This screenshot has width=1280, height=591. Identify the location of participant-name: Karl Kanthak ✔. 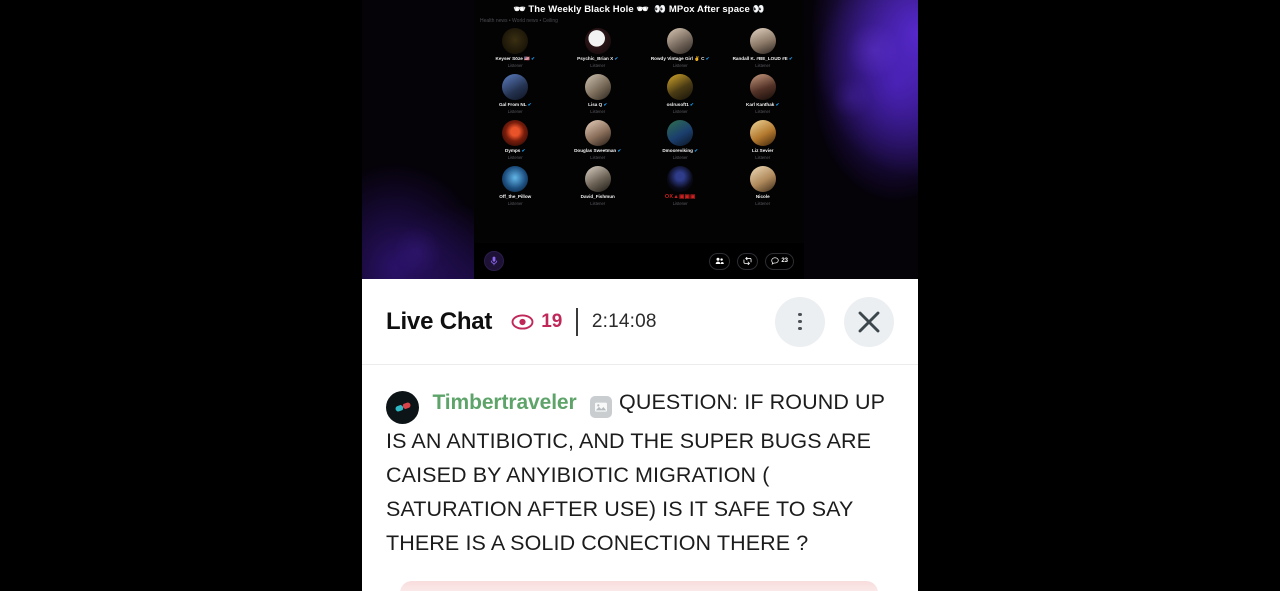
(763, 104).